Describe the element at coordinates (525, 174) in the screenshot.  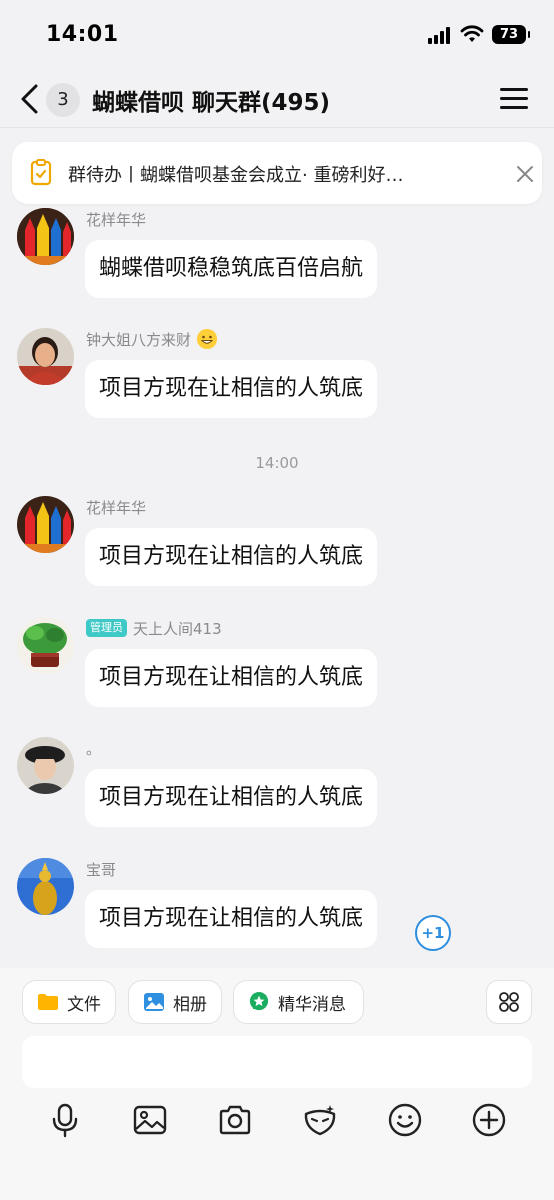
I see `close-icon` at that location.